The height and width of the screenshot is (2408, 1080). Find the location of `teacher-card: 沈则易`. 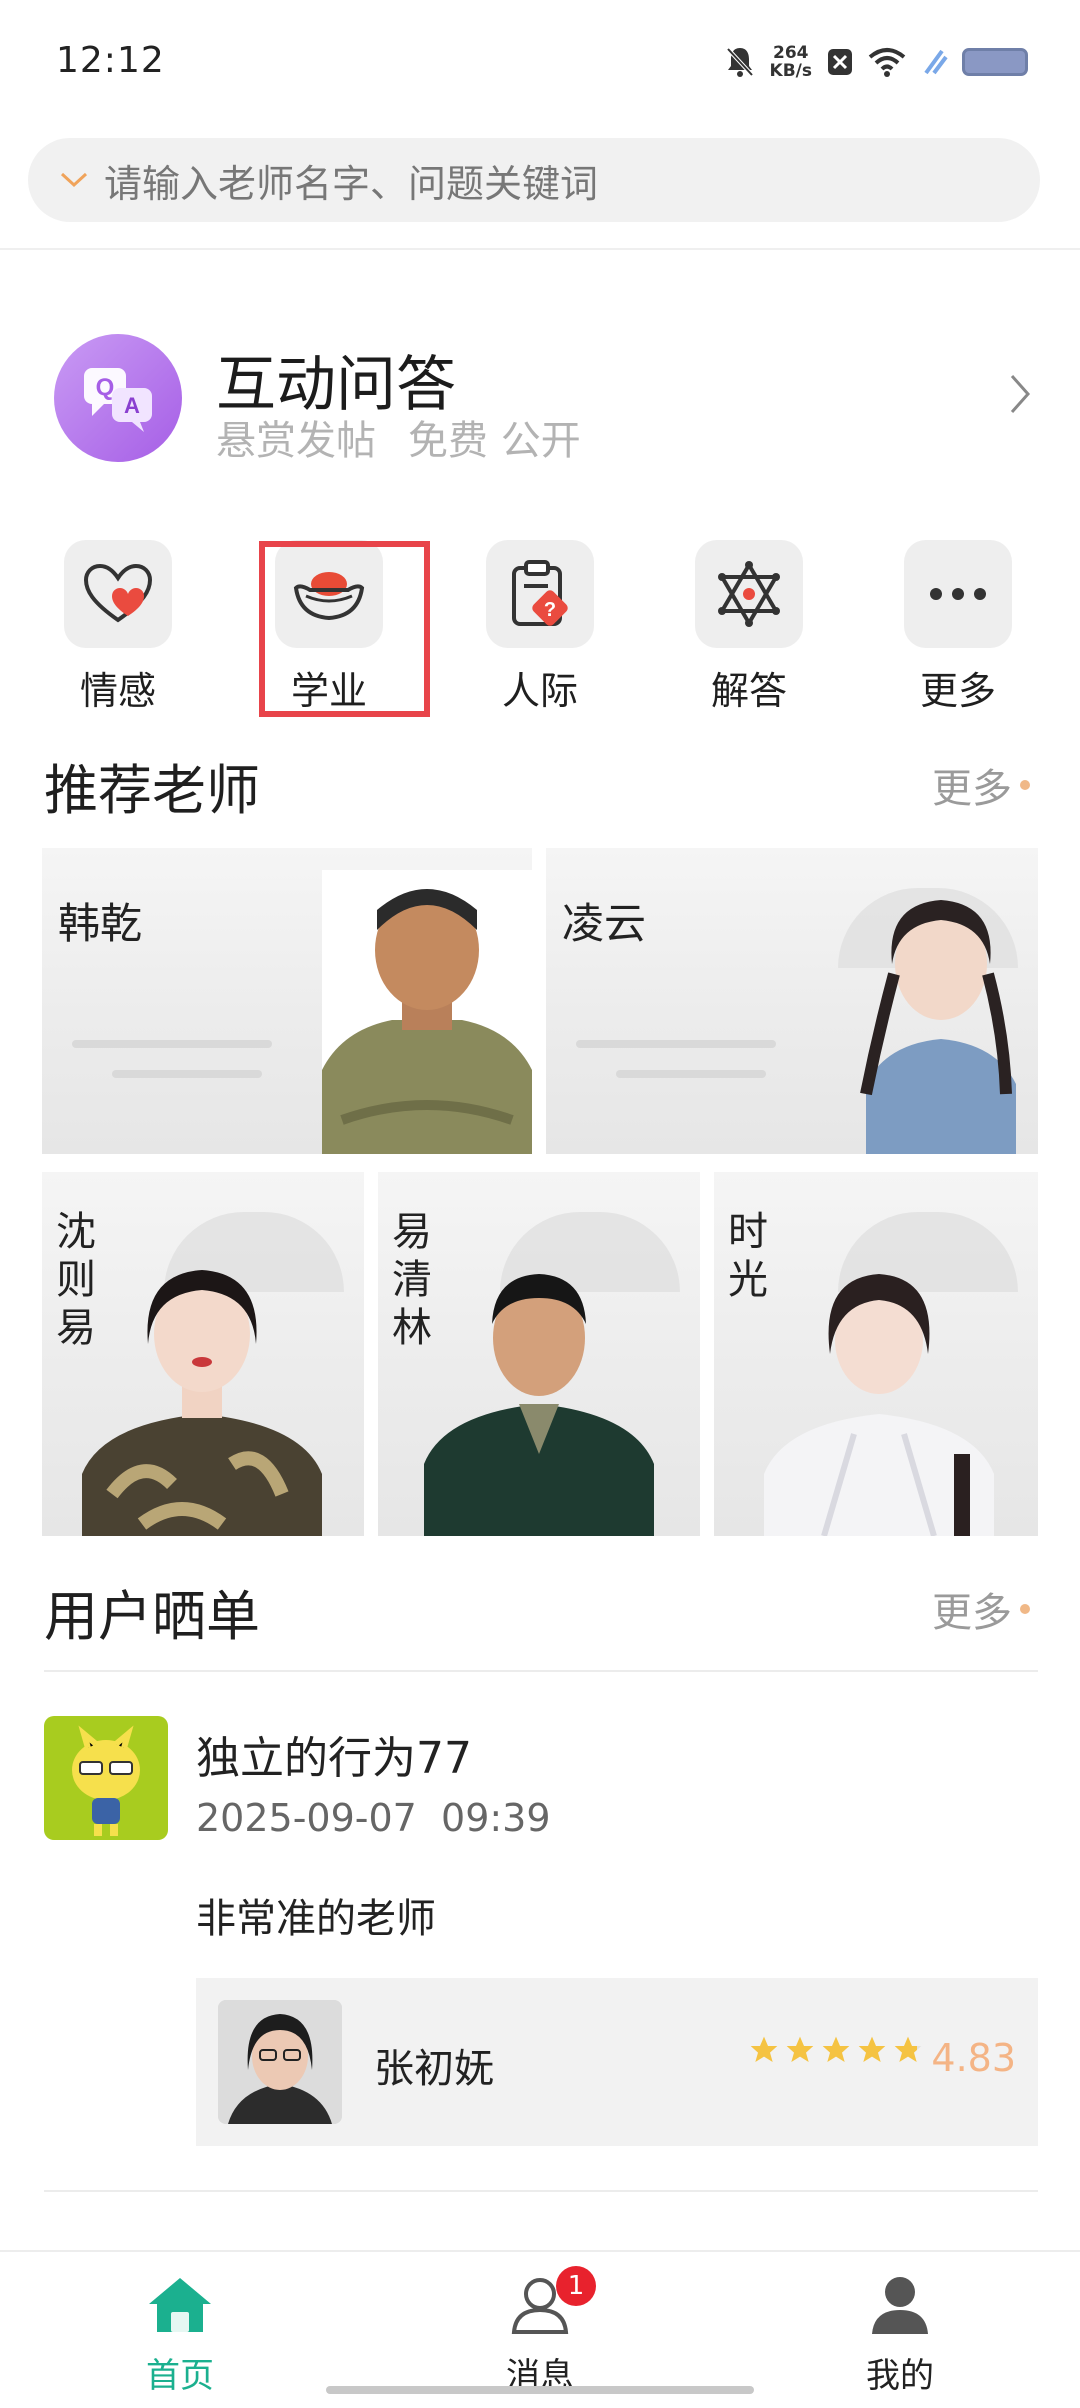

teacher-card: 沈则易 is located at coordinates (203, 1354).